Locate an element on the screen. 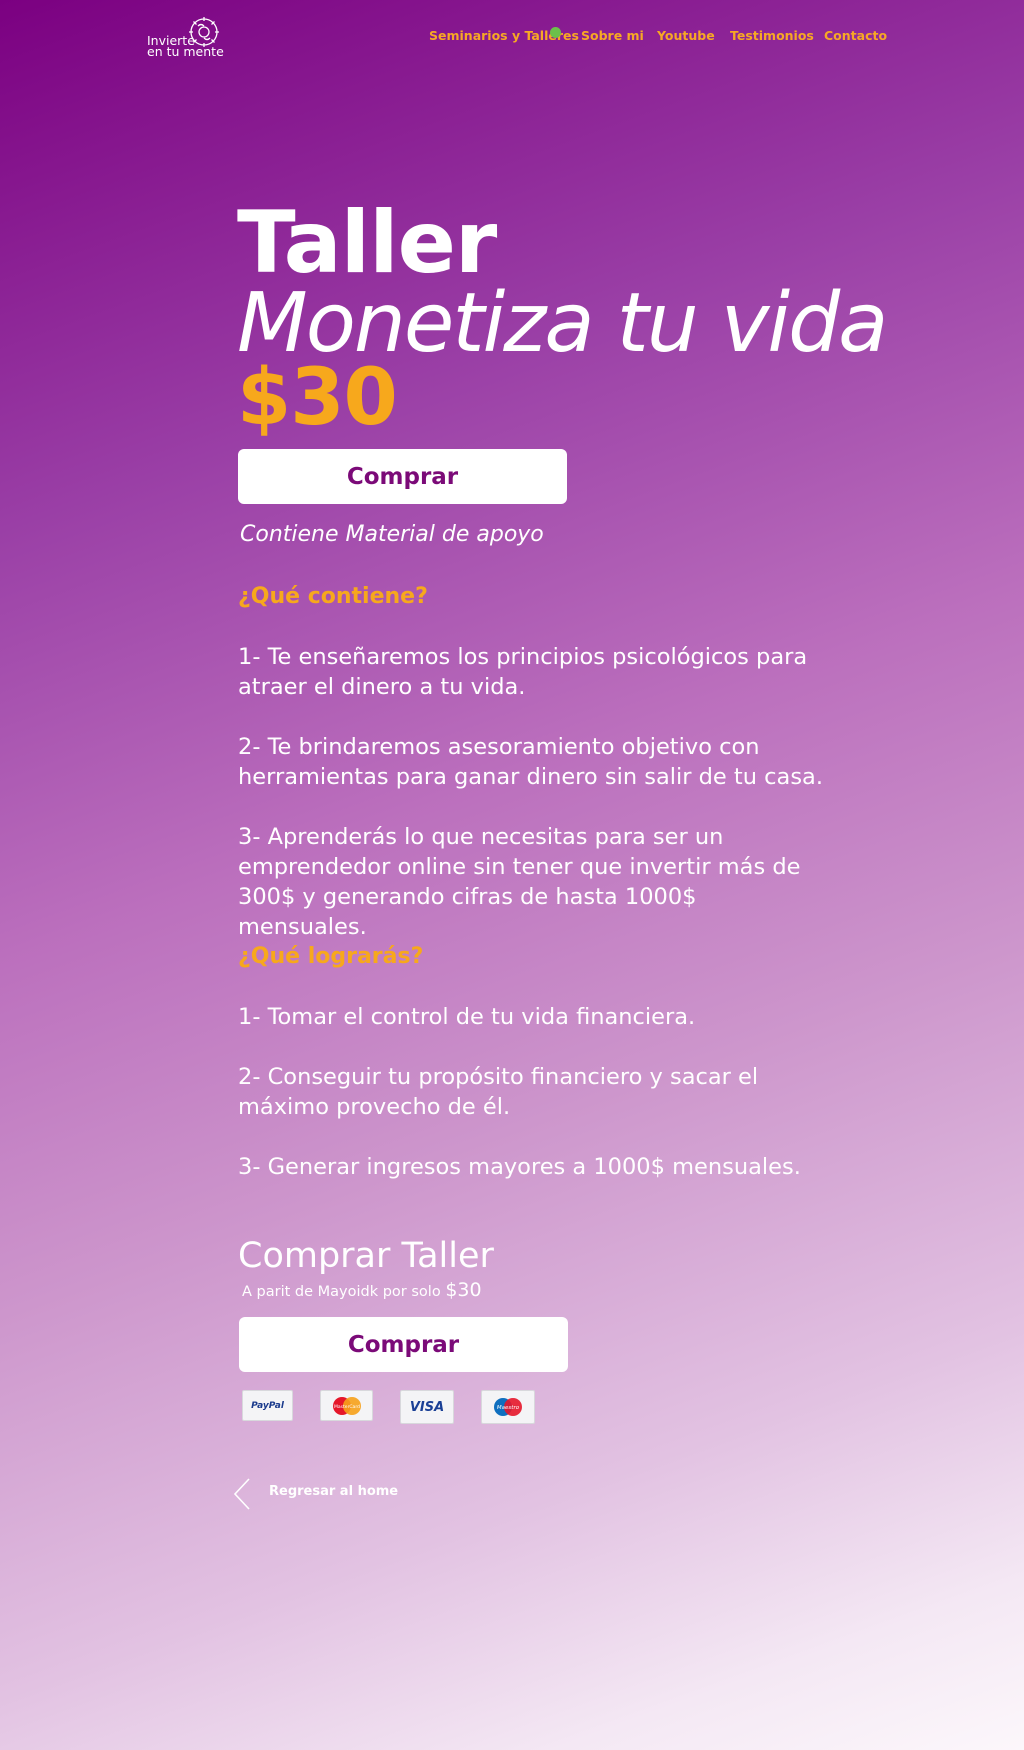  mastercard-circles: MasterCard is located at coordinates (346, 1405).